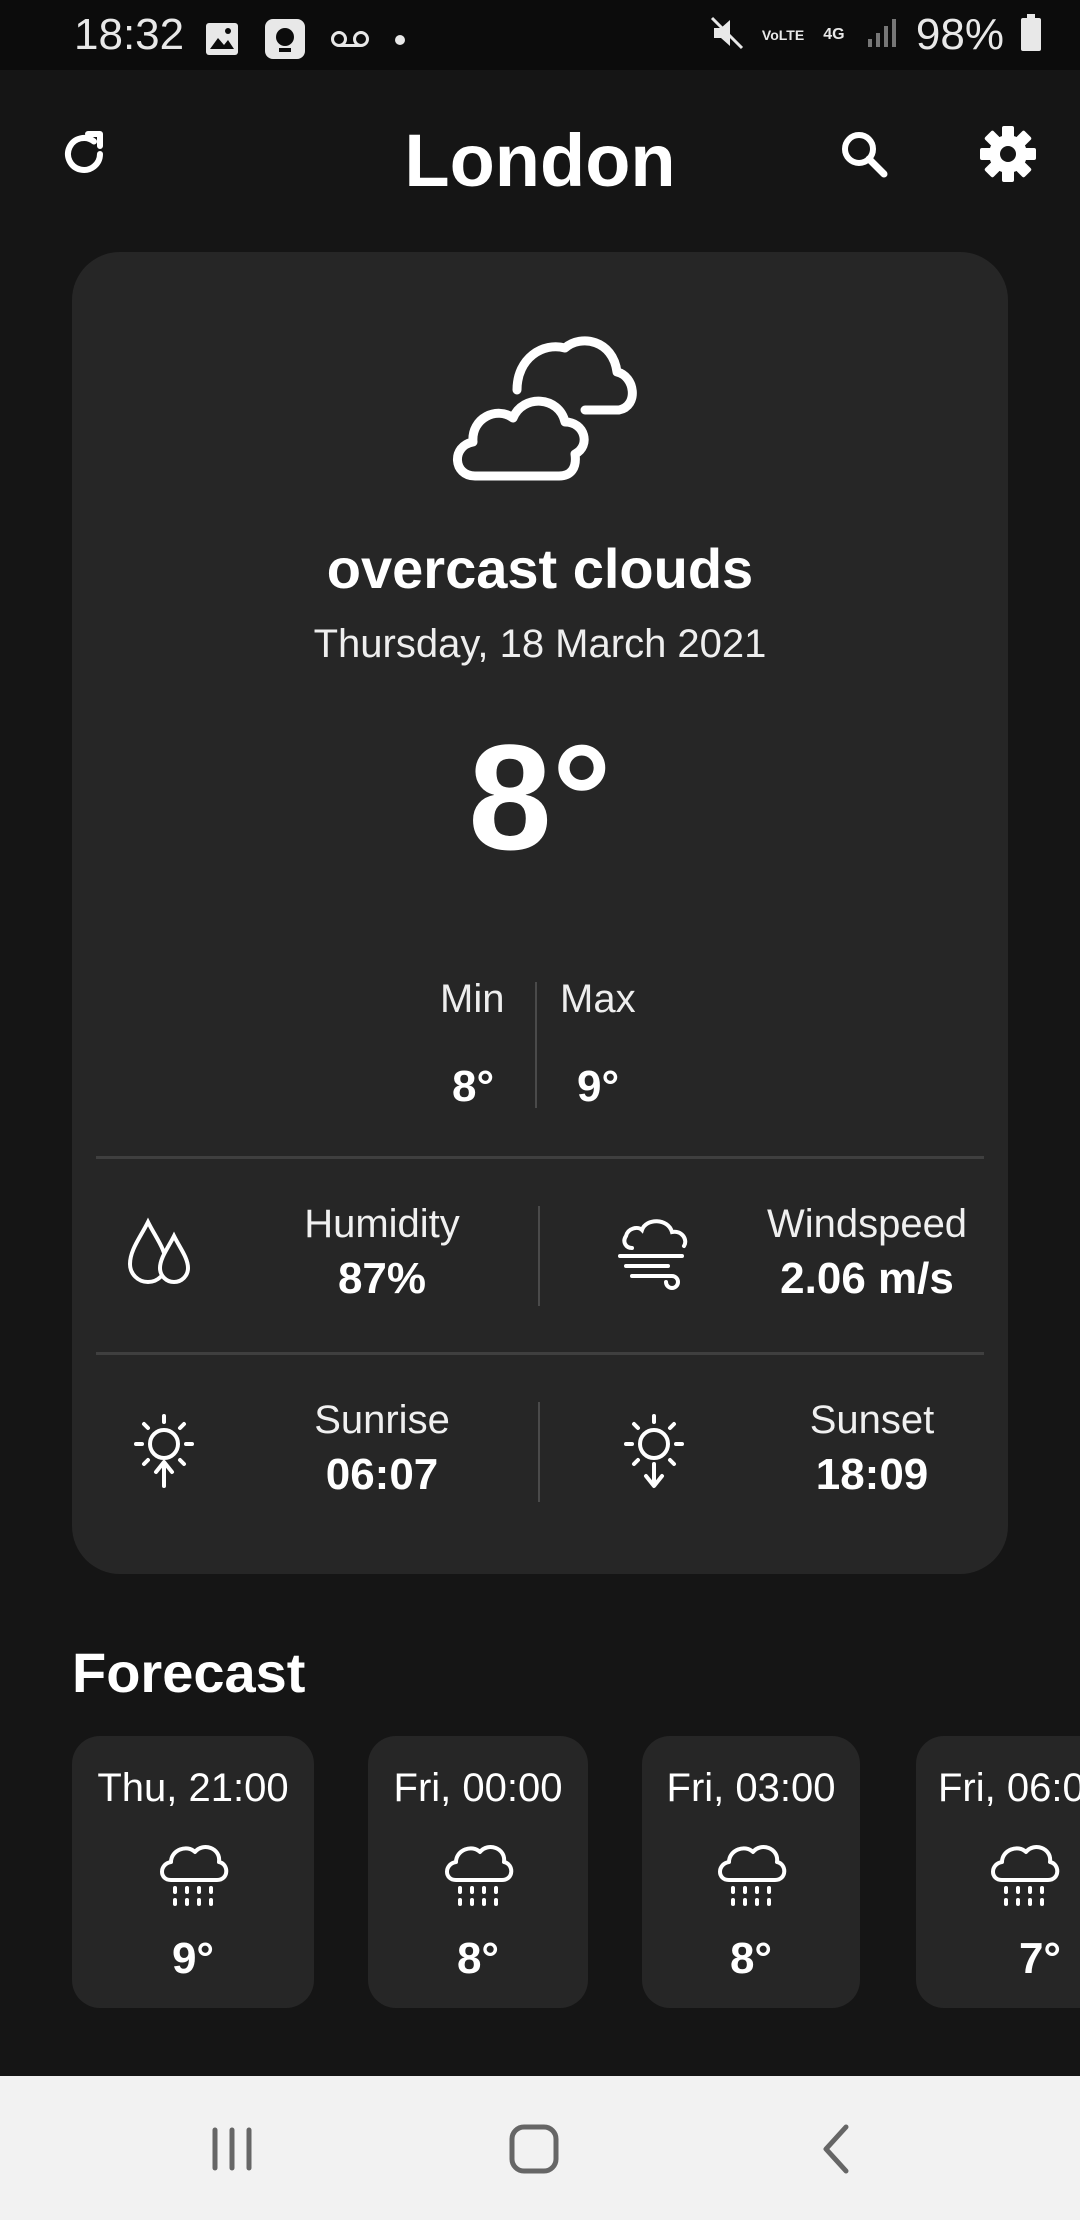 This screenshot has height=2220, width=1080. Describe the element at coordinates (834, 34) in the screenshot. I see `network-type: 4G` at that location.